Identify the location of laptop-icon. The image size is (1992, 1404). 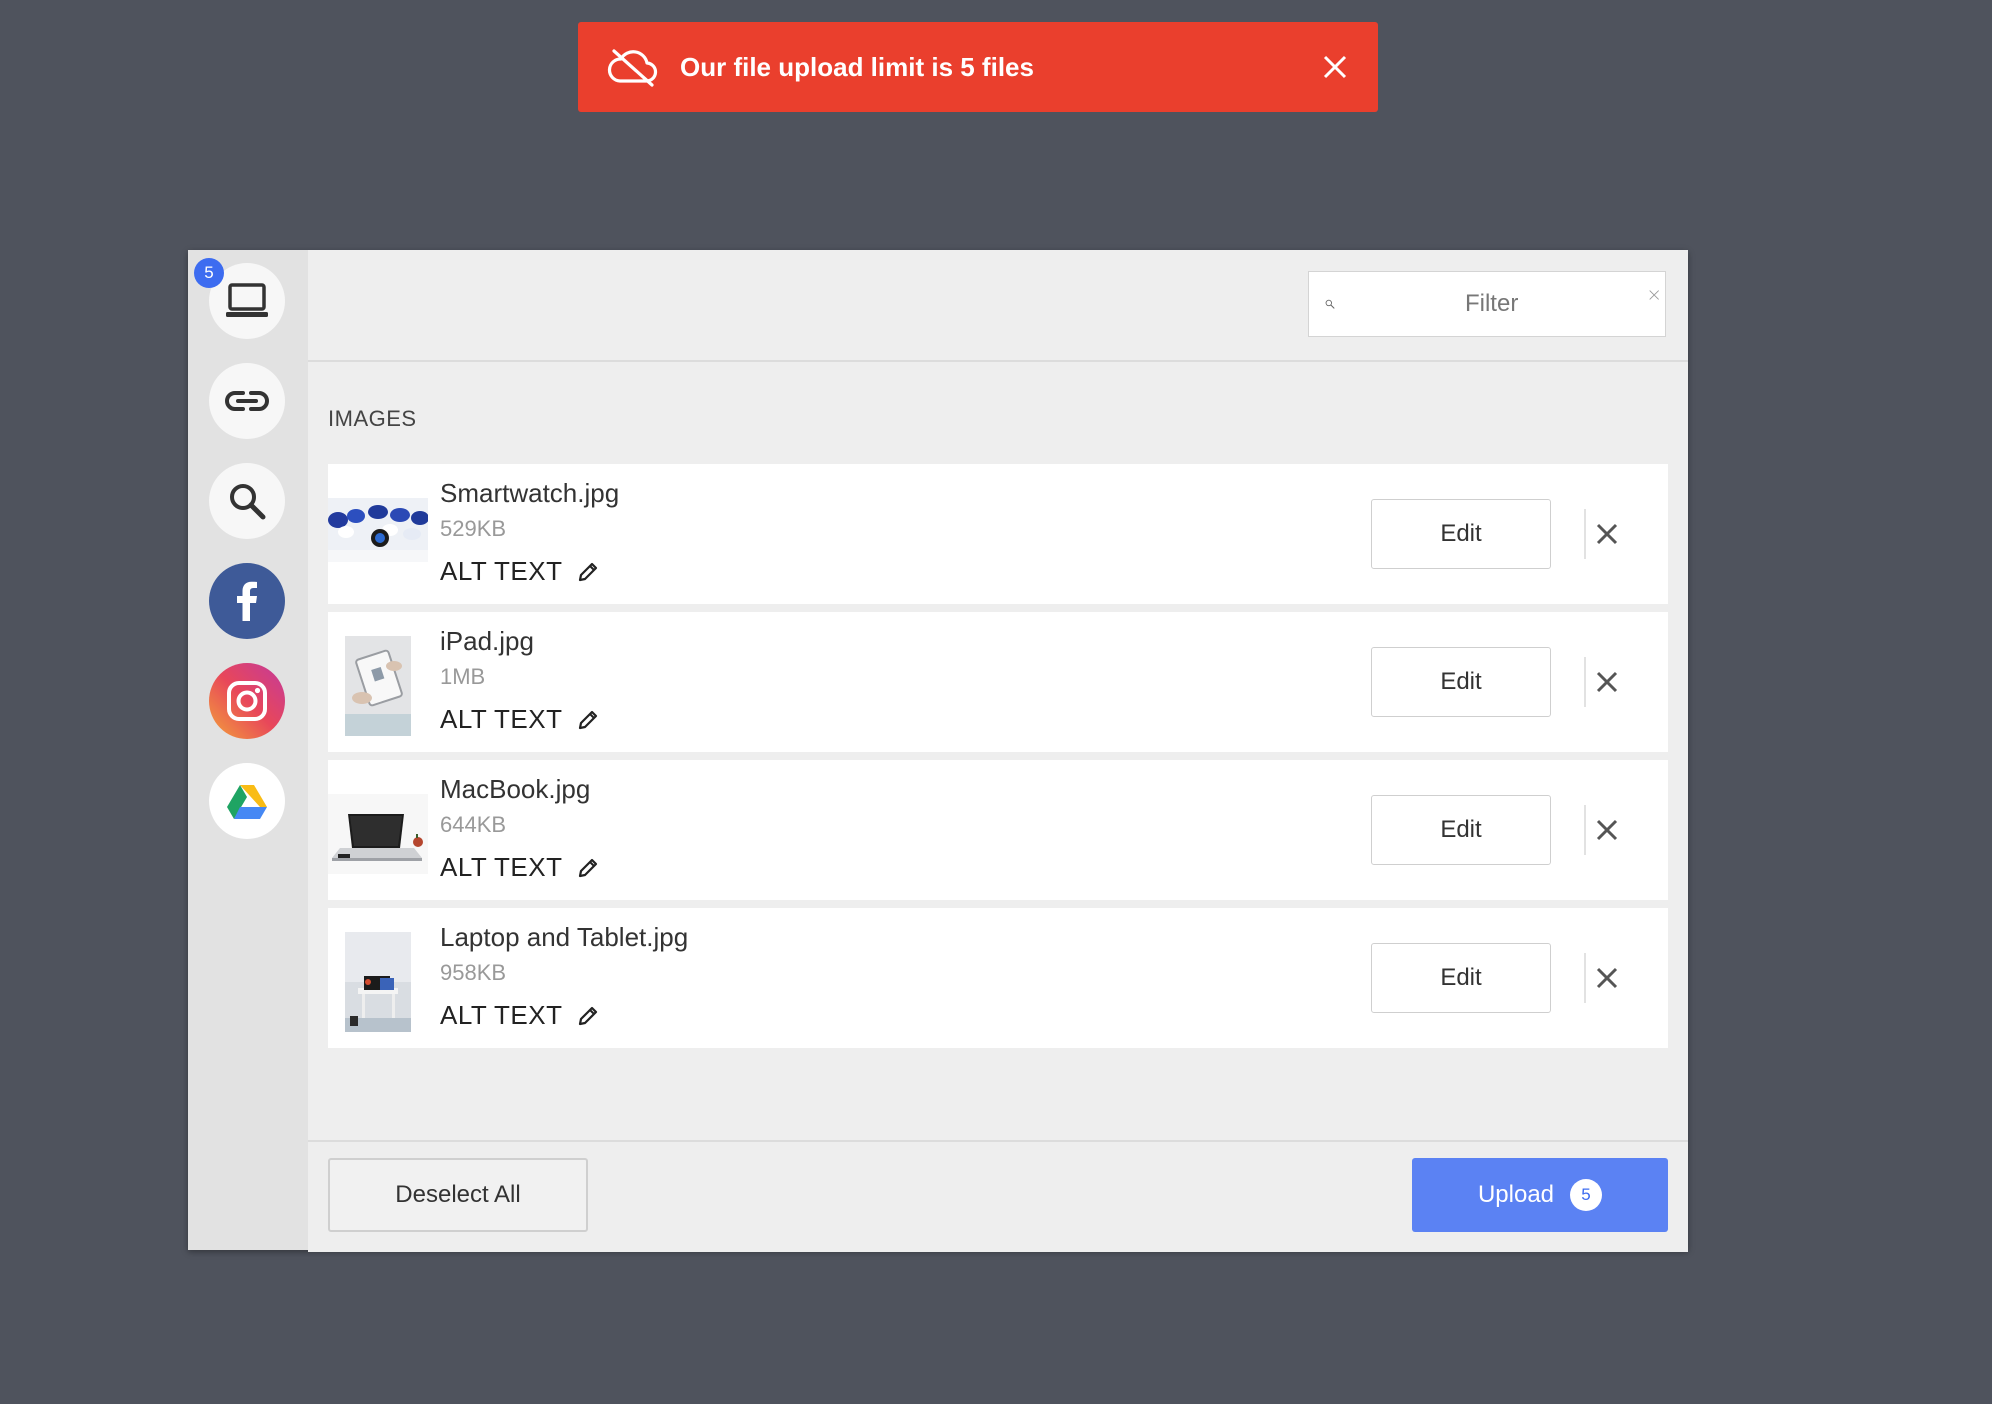
(247, 300).